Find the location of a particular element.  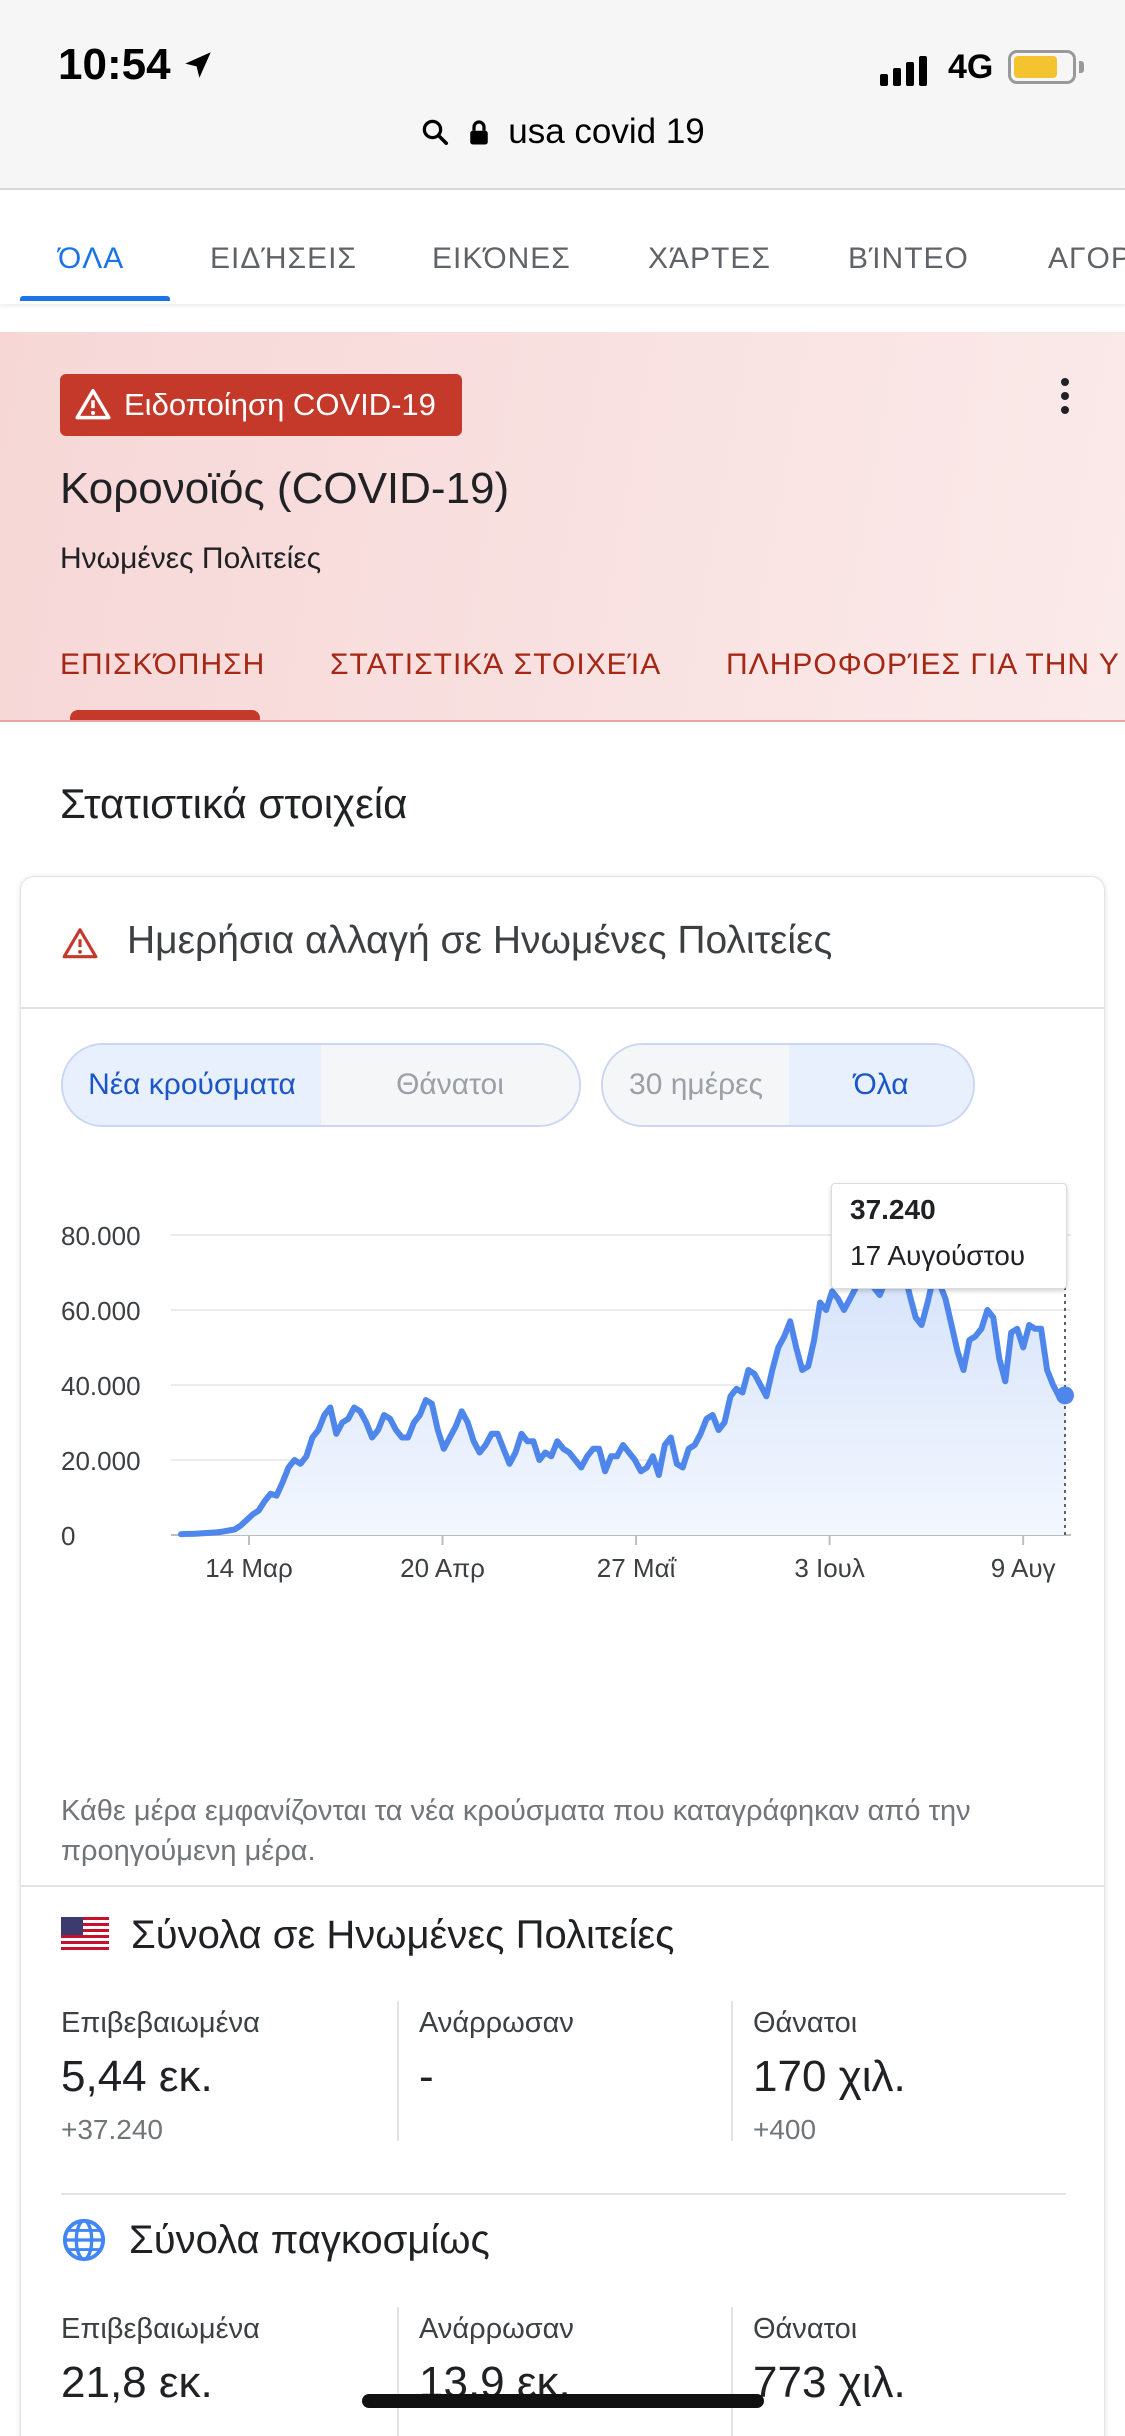

confirmed-value: 5,44 εκ. is located at coordinates (137, 2076).